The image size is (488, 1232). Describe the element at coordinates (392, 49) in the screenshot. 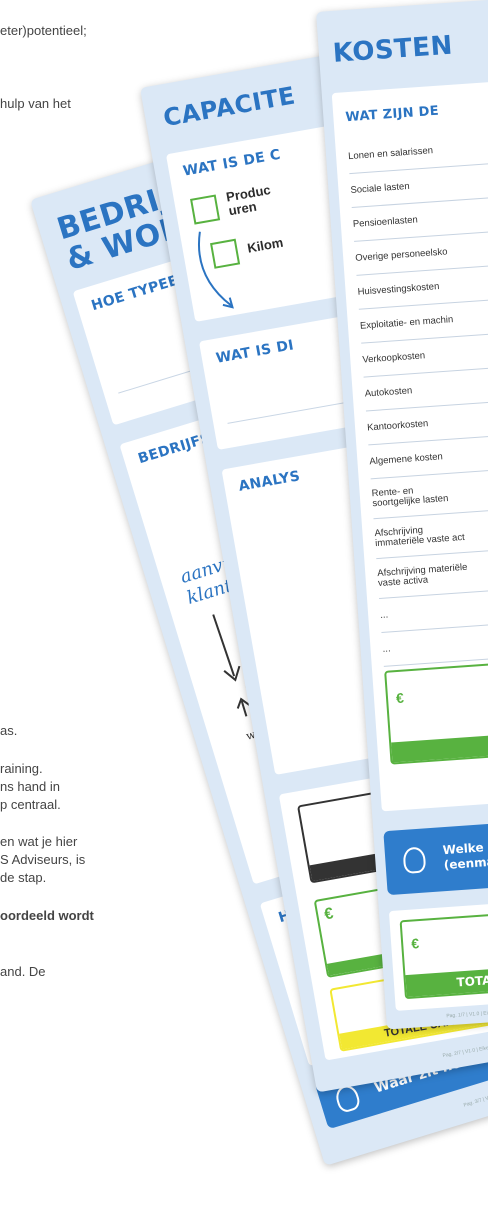

I see `sheet-kosten-title: KOSTEN` at that location.